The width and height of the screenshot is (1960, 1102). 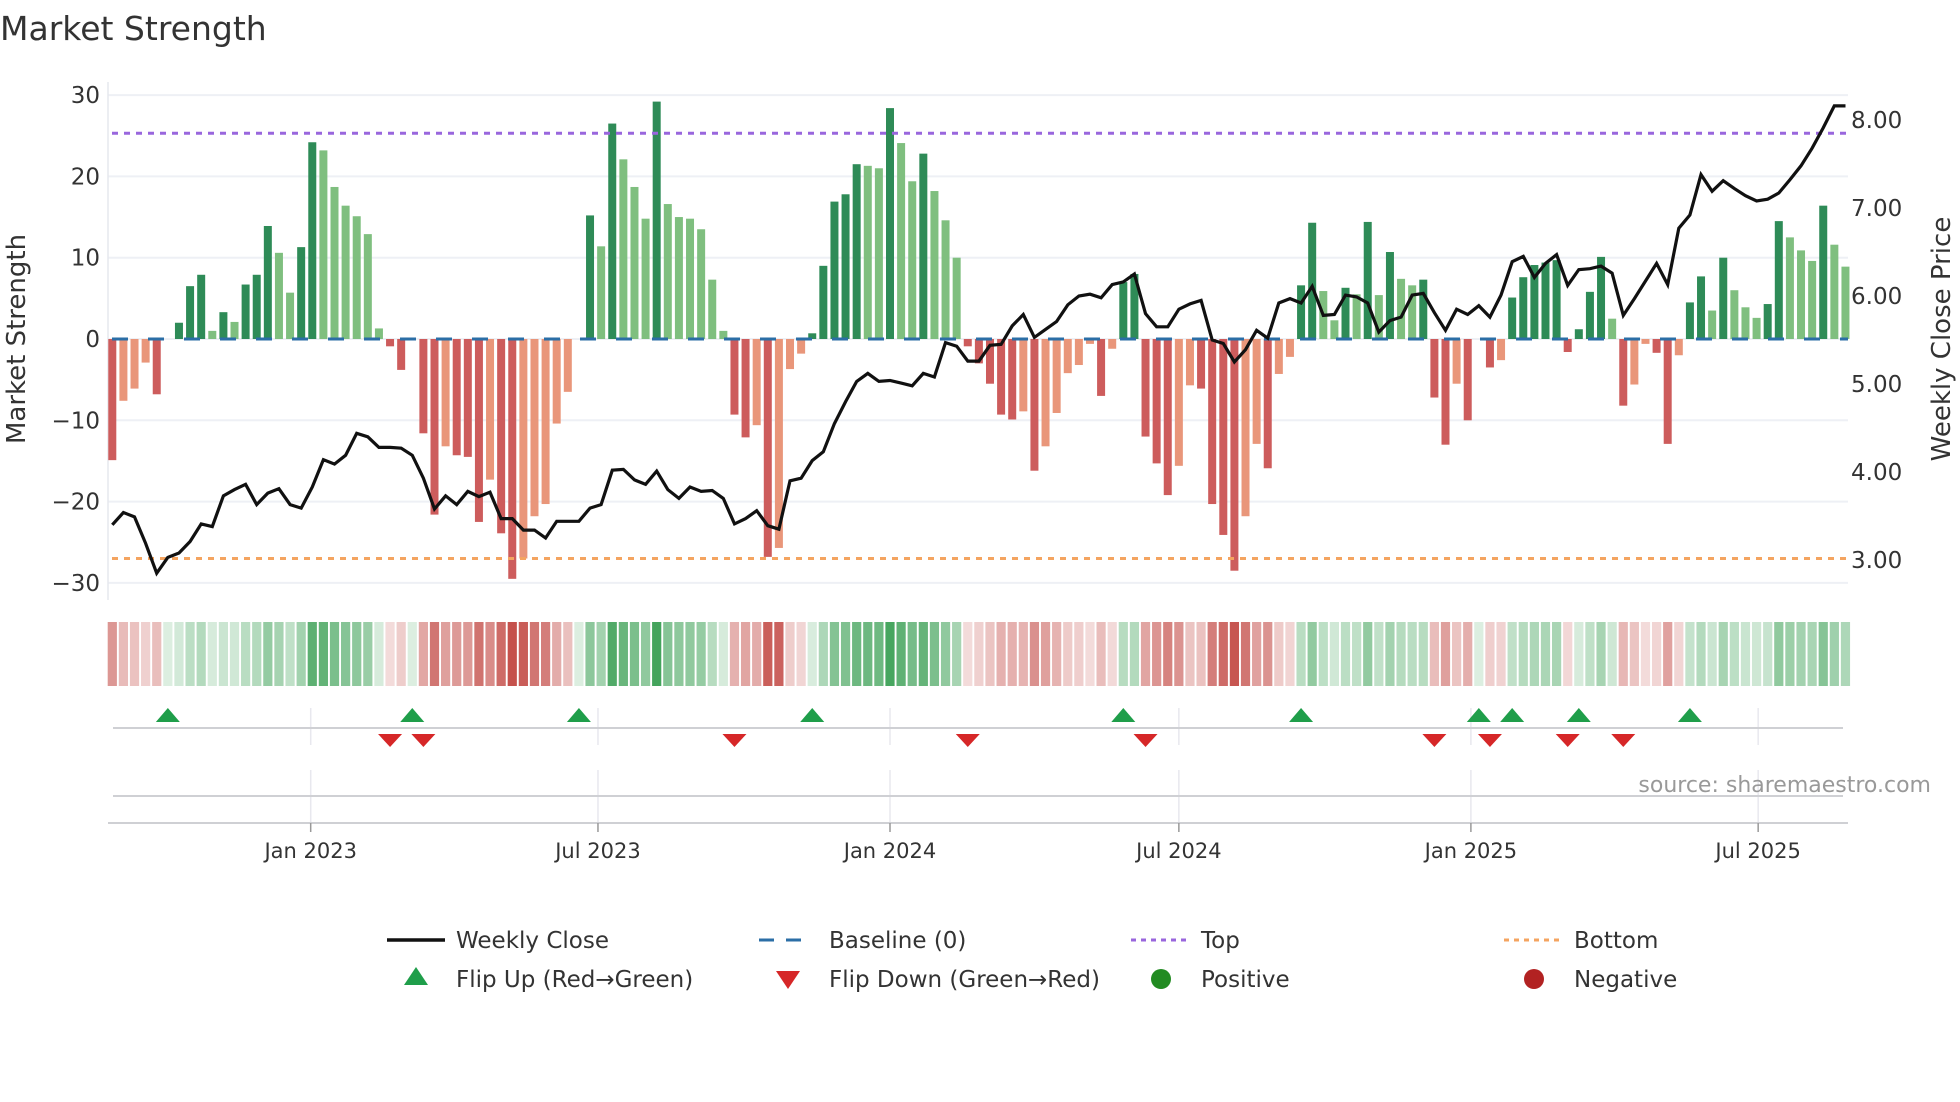 What do you see at coordinates (1756, 851) in the screenshot?
I see `x-tick-label: Jul 2025` at bounding box center [1756, 851].